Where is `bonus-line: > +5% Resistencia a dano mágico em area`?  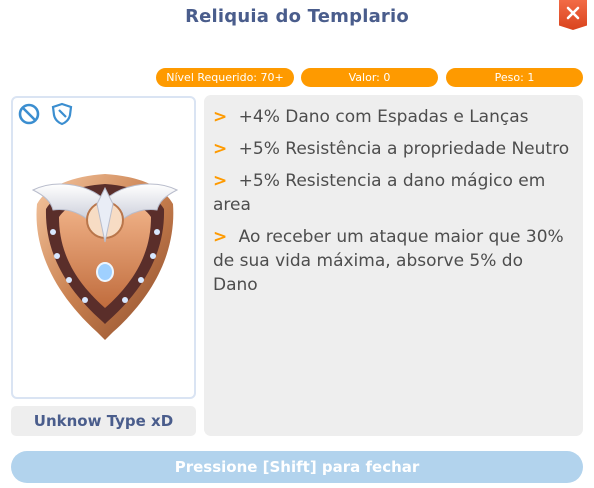 bonus-line: > +5% Resistencia a dano mágico em area is located at coordinates (393, 193).